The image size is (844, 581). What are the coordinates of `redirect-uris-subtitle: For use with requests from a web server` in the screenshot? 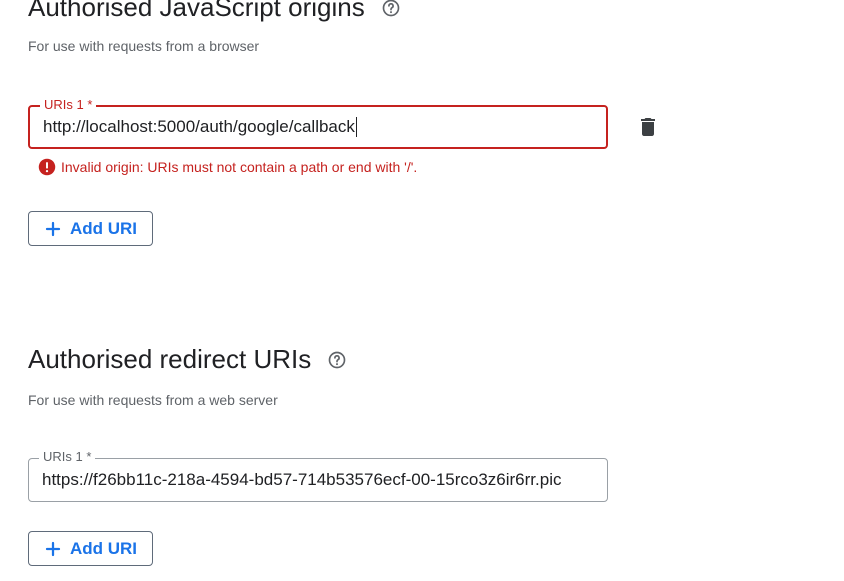 It's located at (153, 400).